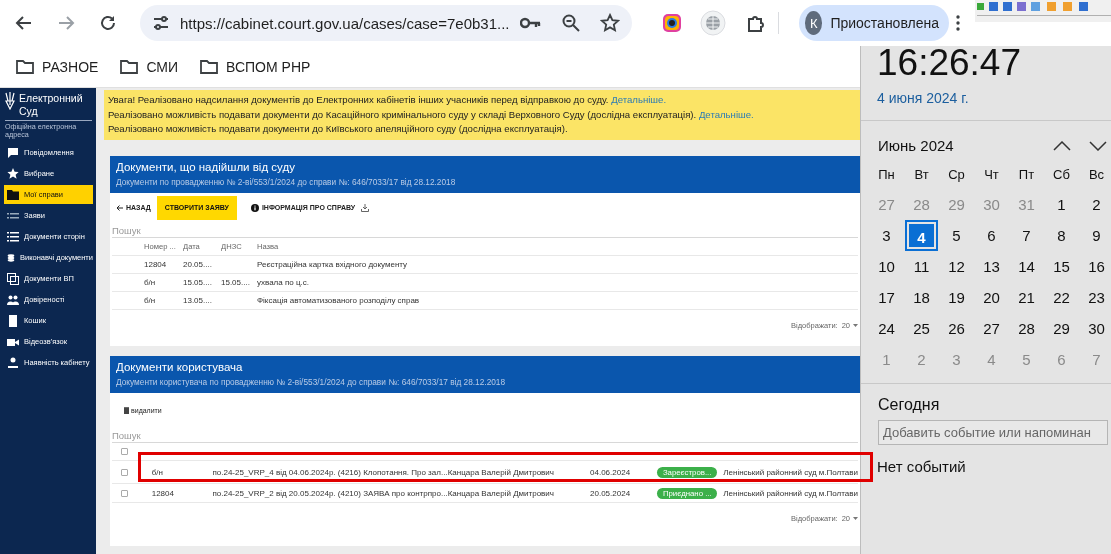 This screenshot has height=554, width=1111. What do you see at coordinates (886, 266) in the screenshot?
I see `calendar-day: 10` at bounding box center [886, 266].